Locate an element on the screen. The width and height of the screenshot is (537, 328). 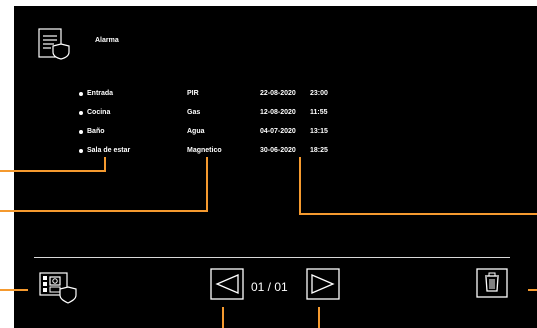
footer-divider is located at coordinates (272, 257).